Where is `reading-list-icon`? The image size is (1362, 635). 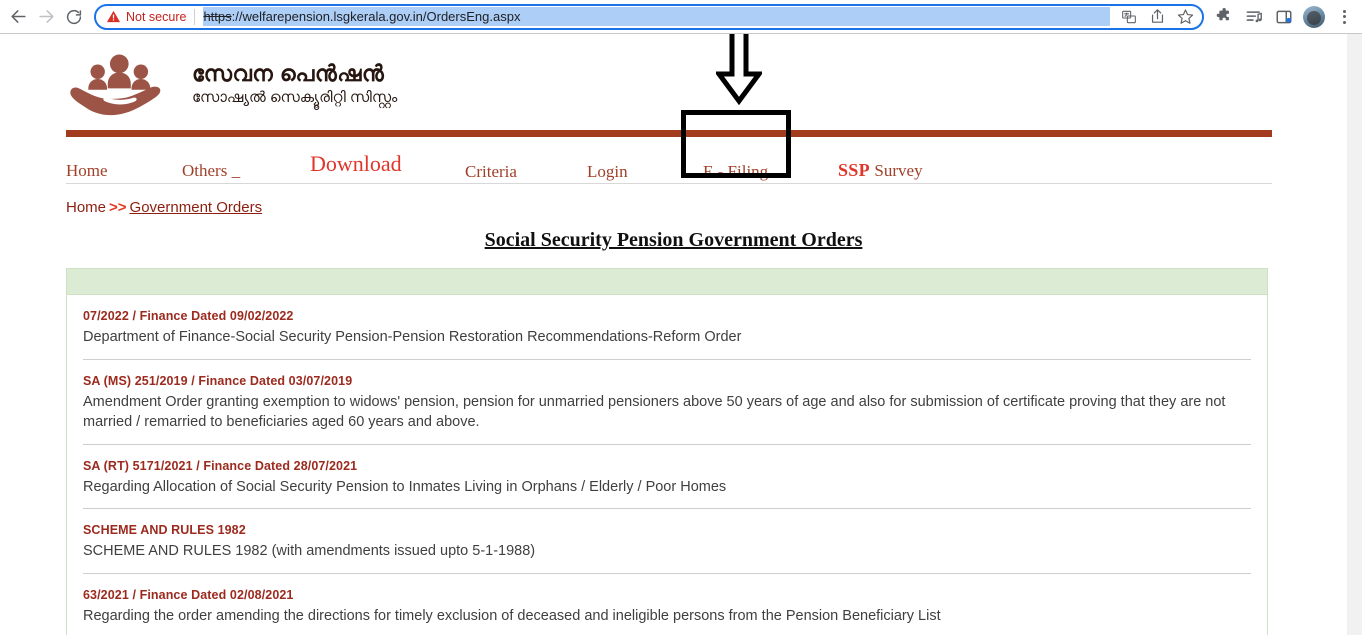 reading-list-icon is located at coordinates (1254, 17).